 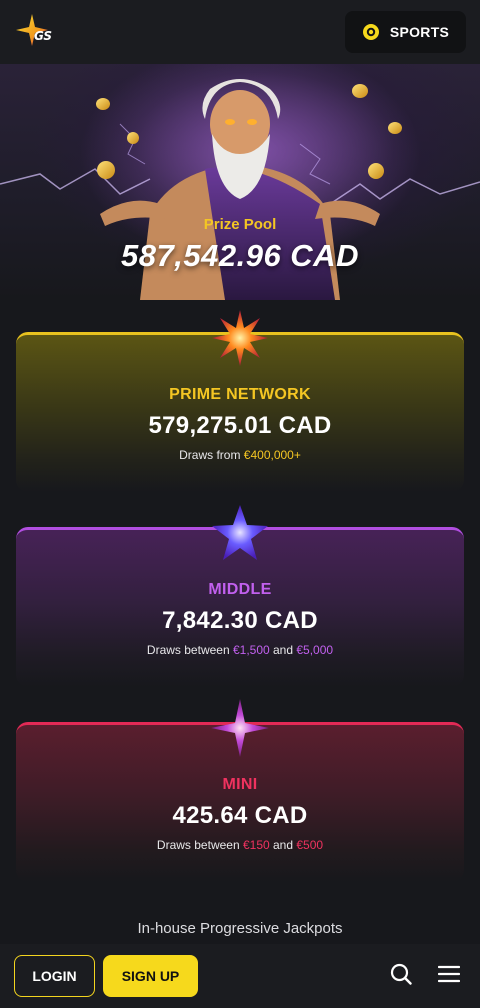 I want to click on pink-star-icon, so click(x=240, y=728).